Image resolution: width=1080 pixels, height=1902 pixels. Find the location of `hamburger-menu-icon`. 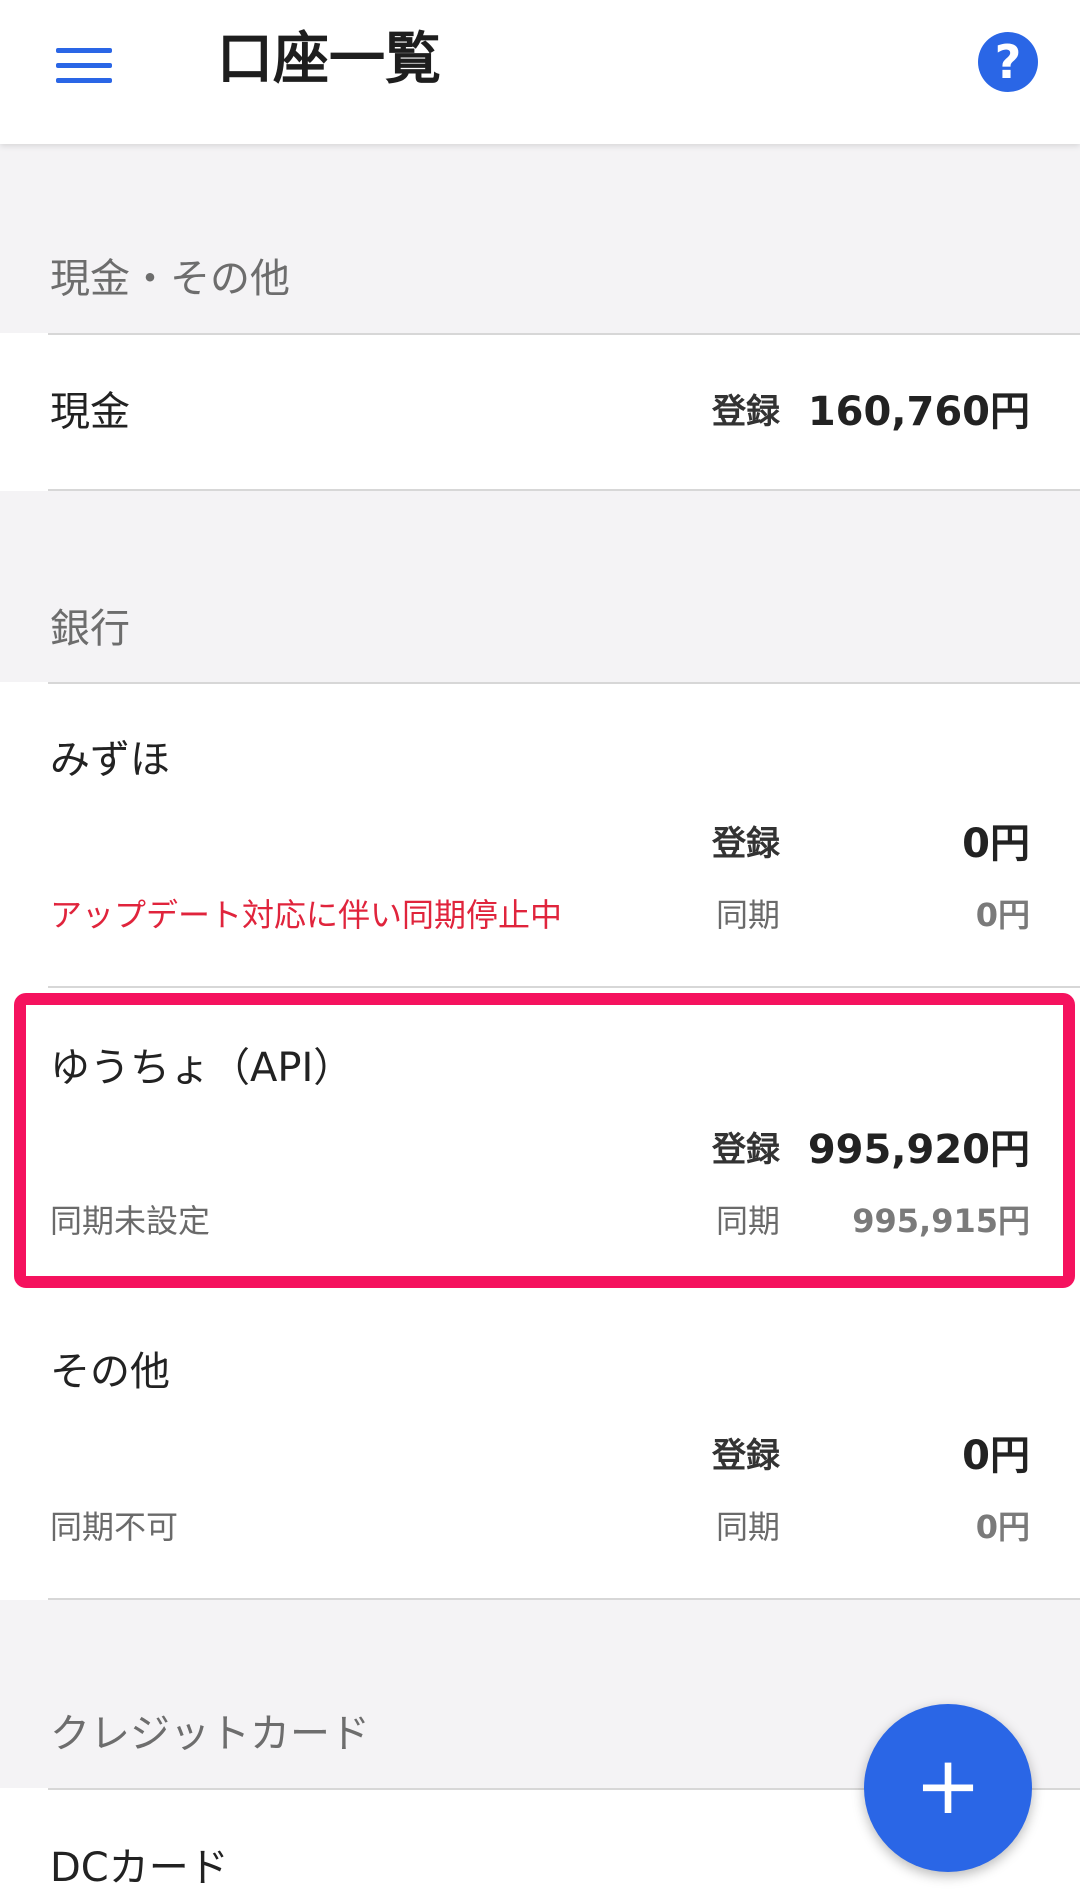

hamburger-menu-icon is located at coordinates (84, 72).